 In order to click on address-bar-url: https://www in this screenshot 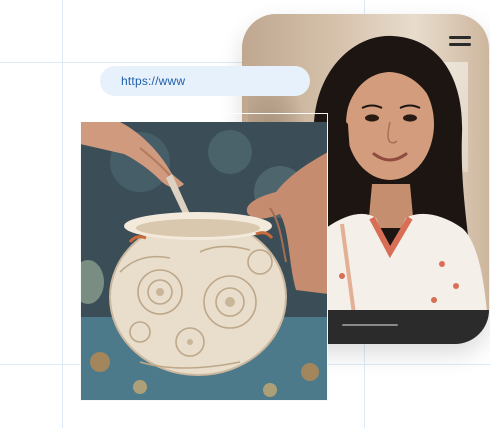, I will do `click(153, 81)`.